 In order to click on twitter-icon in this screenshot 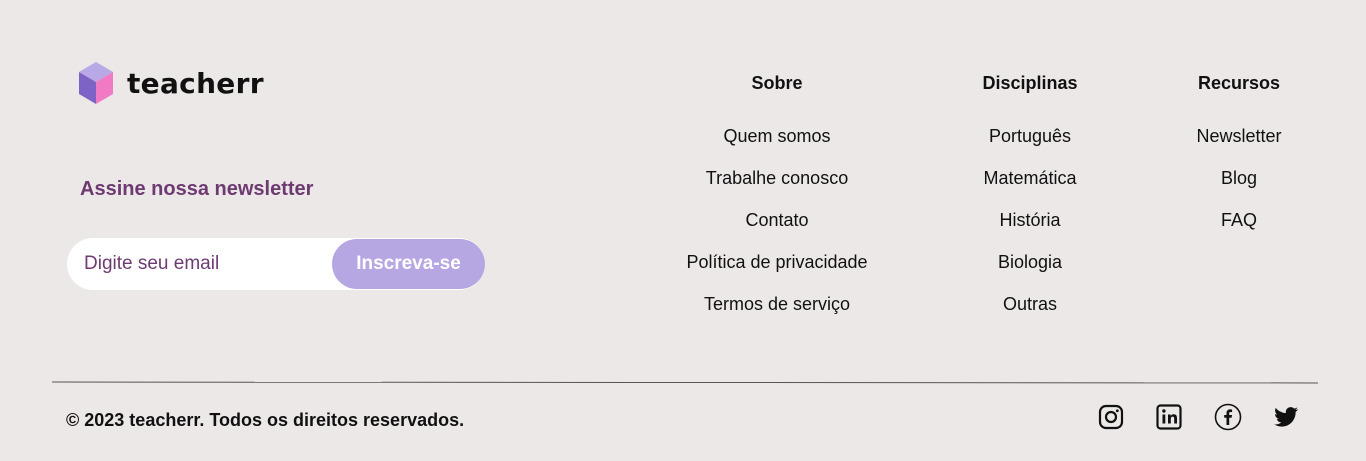, I will do `click(1286, 417)`.